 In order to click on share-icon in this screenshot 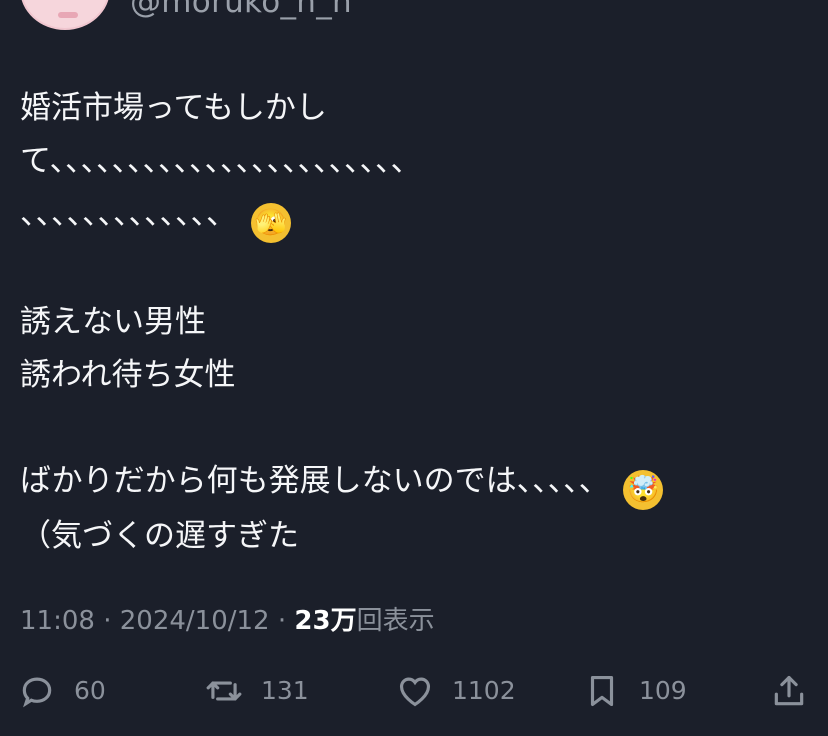, I will do `click(789, 690)`.